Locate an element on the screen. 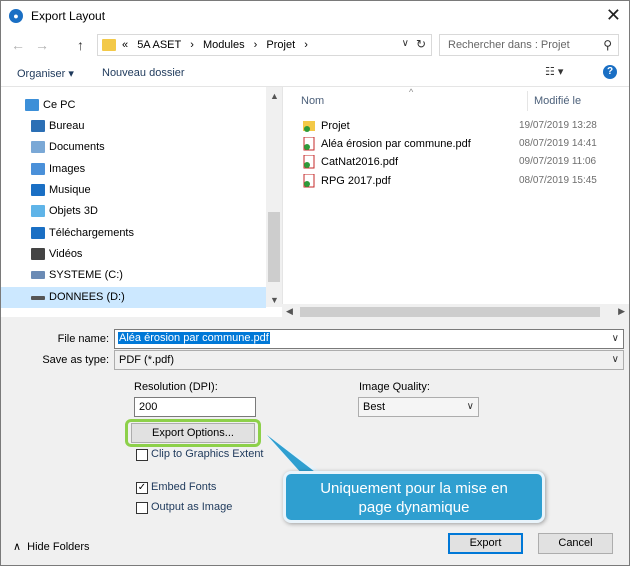 This screenshot has height=567, width=630. command-toolbar: Organiser ▾ Nouveau dossier ☷ ▾ ? is located at coordinates (315, 73).